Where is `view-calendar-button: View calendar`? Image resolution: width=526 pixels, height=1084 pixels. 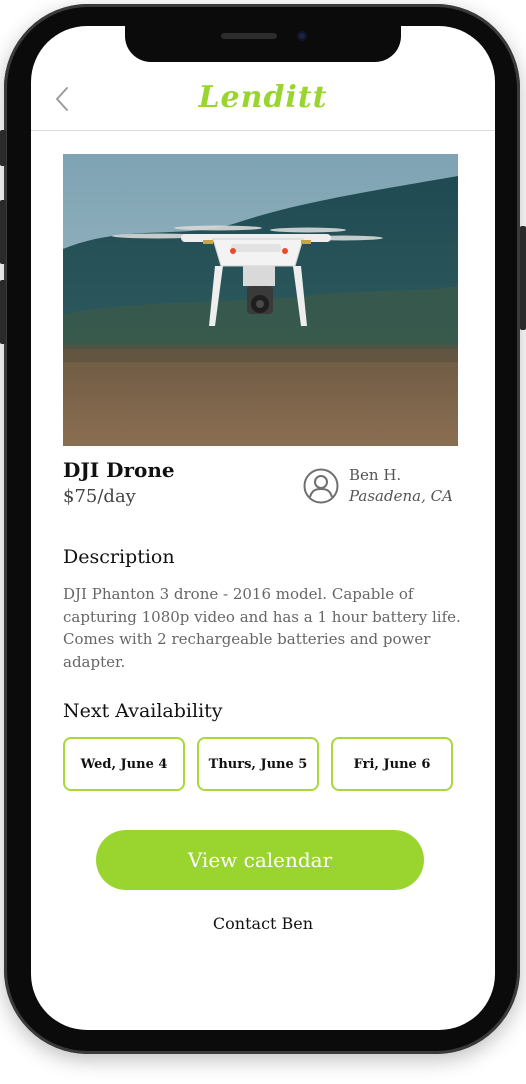 view-calendar-button: View calendar is located at coordinates (260, 860).